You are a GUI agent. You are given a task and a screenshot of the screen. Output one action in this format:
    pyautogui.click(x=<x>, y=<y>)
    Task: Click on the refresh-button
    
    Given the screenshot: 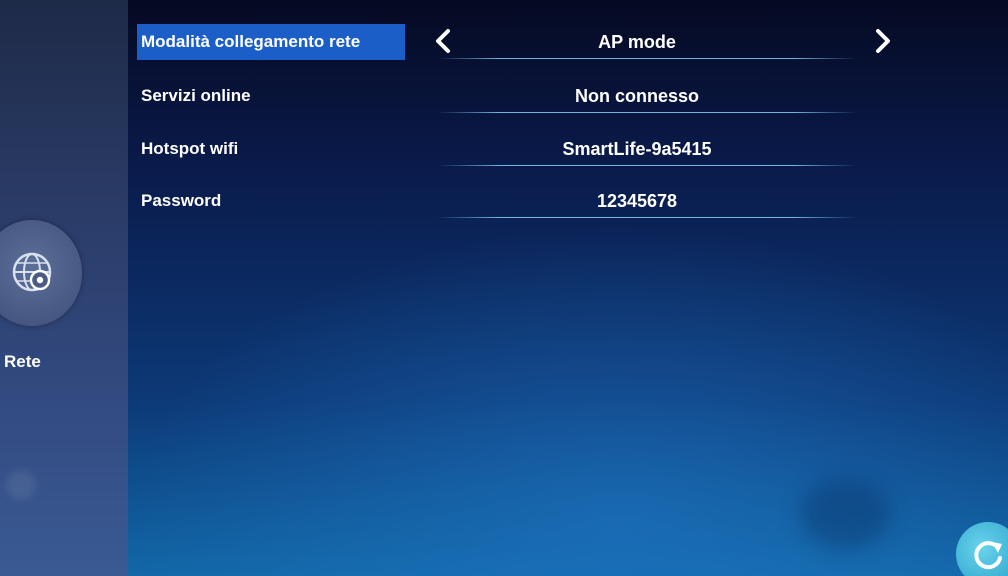 What is the action you would take?
    pyautogui.click(x=982, y=549)
    